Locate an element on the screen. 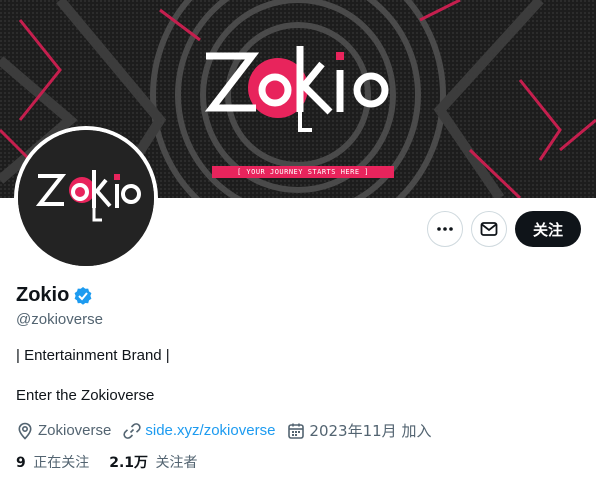 The height and width of the screenshot is (478, 596). following-stat: 9 正在关注 is located at coordinates (52, 462).